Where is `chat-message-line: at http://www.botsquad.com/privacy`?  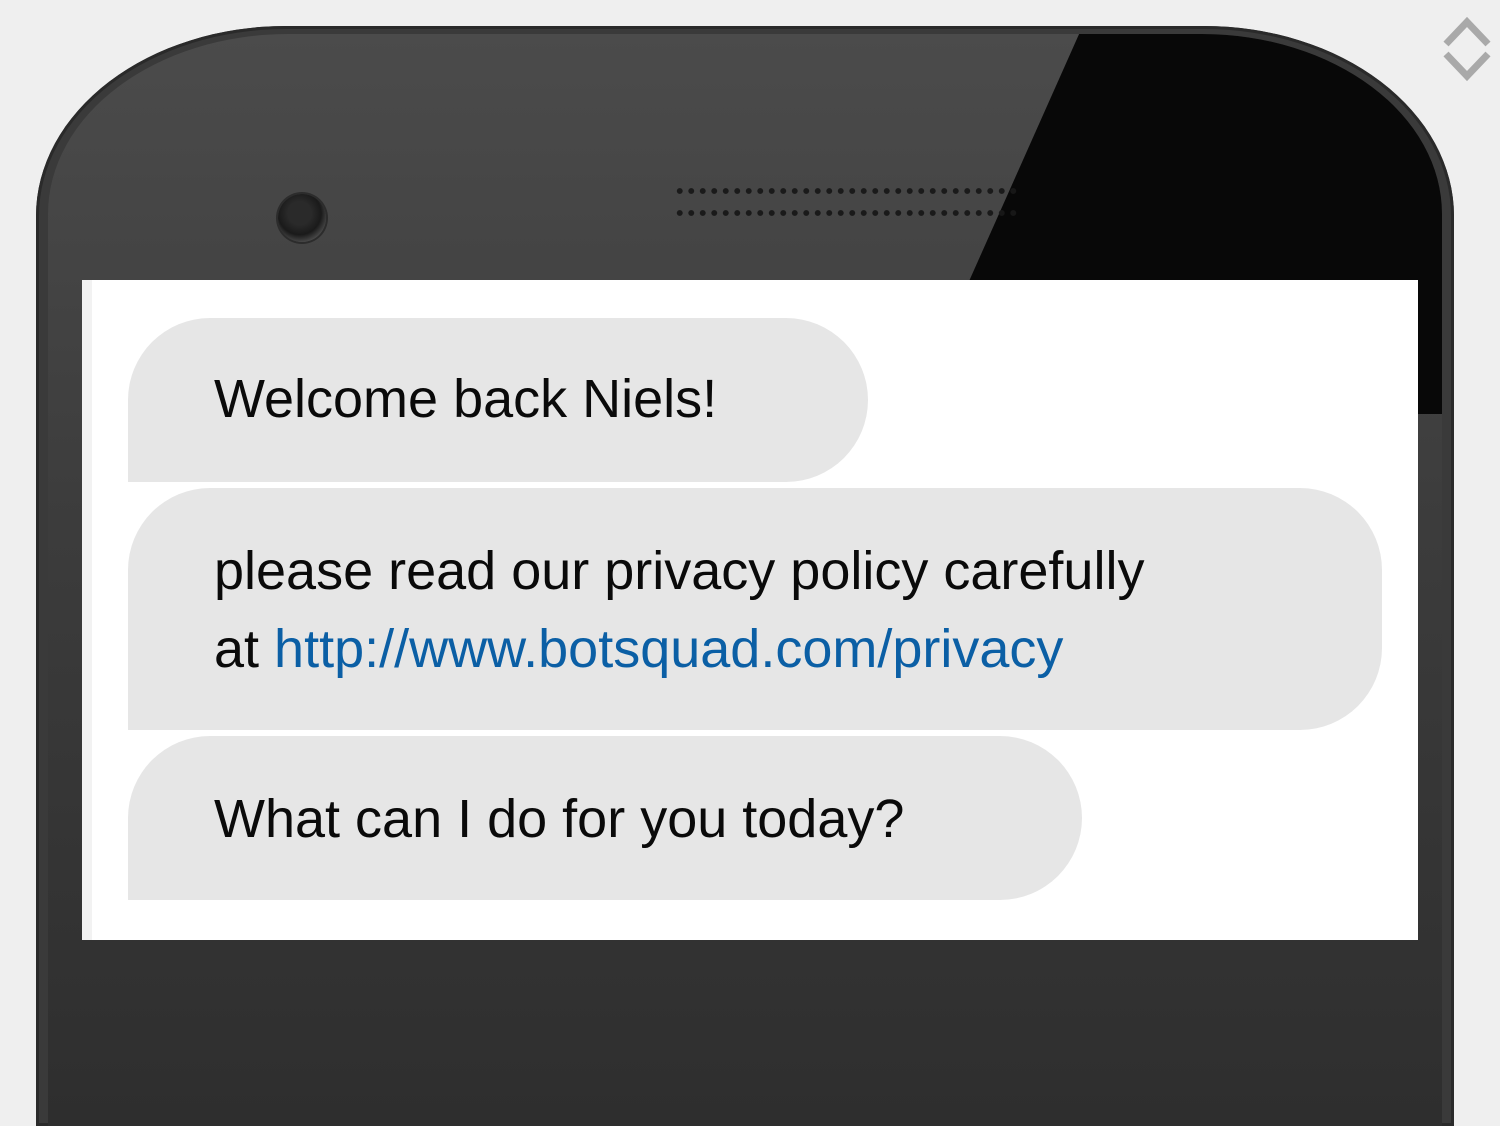 chat-message-line: at http://www.botsquad.com/privacy is located at coordinates (798, 649).